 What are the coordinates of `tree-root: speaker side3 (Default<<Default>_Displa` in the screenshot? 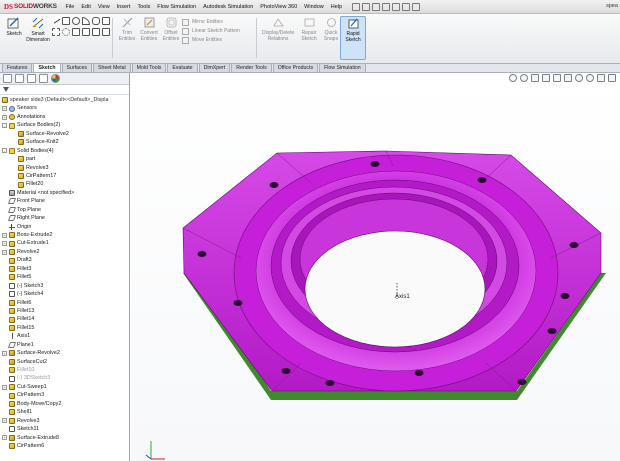 It's located at (64, 100).